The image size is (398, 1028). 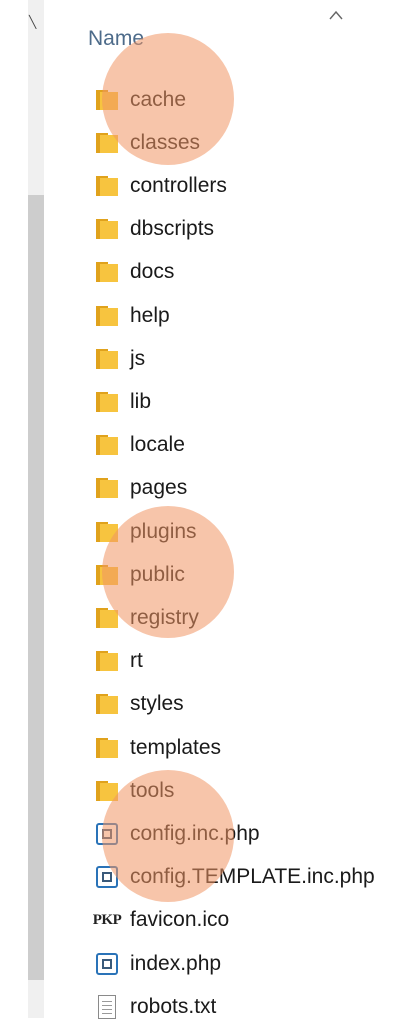 I want to click on sort-ascending-icon, so click(x=336, y=15).